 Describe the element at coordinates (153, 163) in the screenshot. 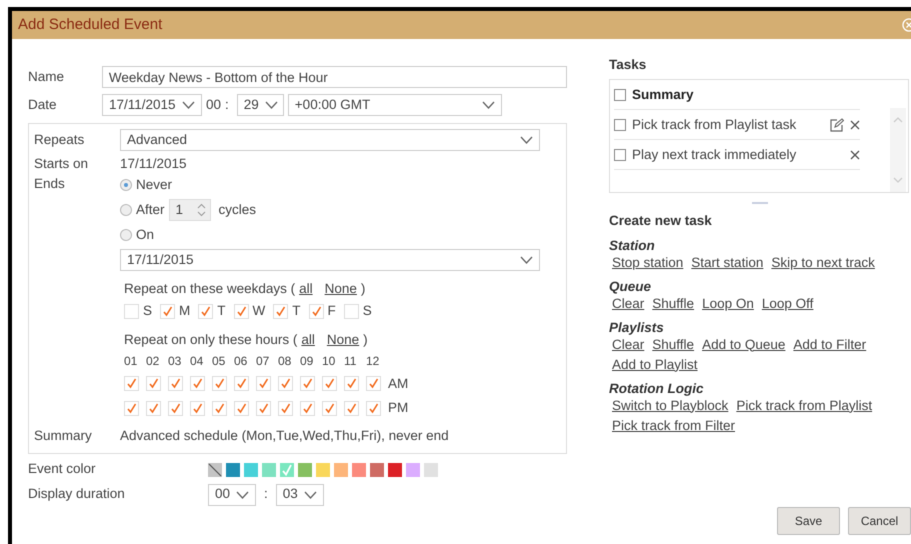

I see `start-date: 17/11/2015` at that location.